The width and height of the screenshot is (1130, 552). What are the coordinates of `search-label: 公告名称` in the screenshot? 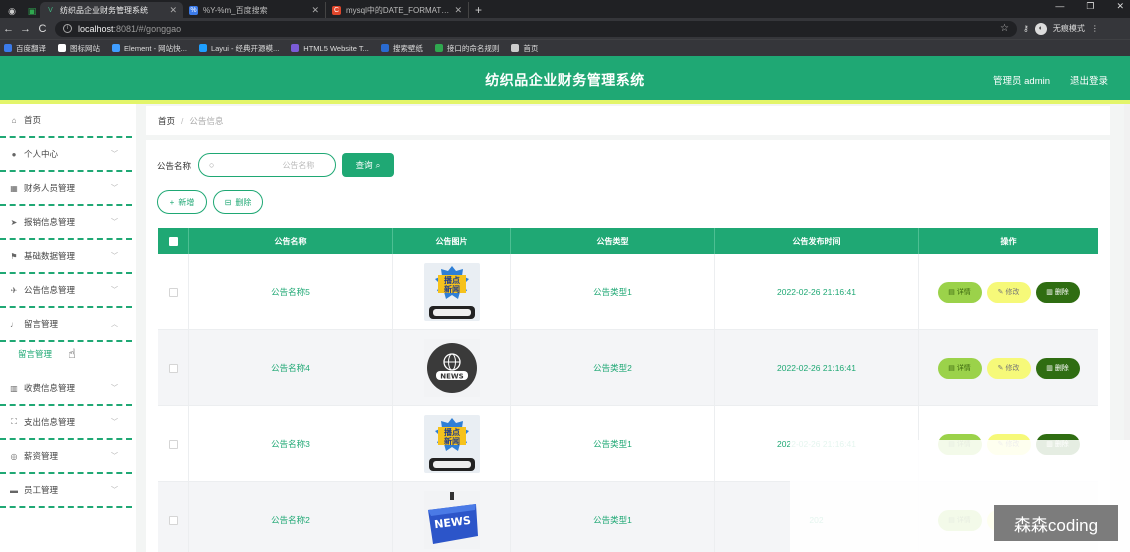 It's located at (174, 166).